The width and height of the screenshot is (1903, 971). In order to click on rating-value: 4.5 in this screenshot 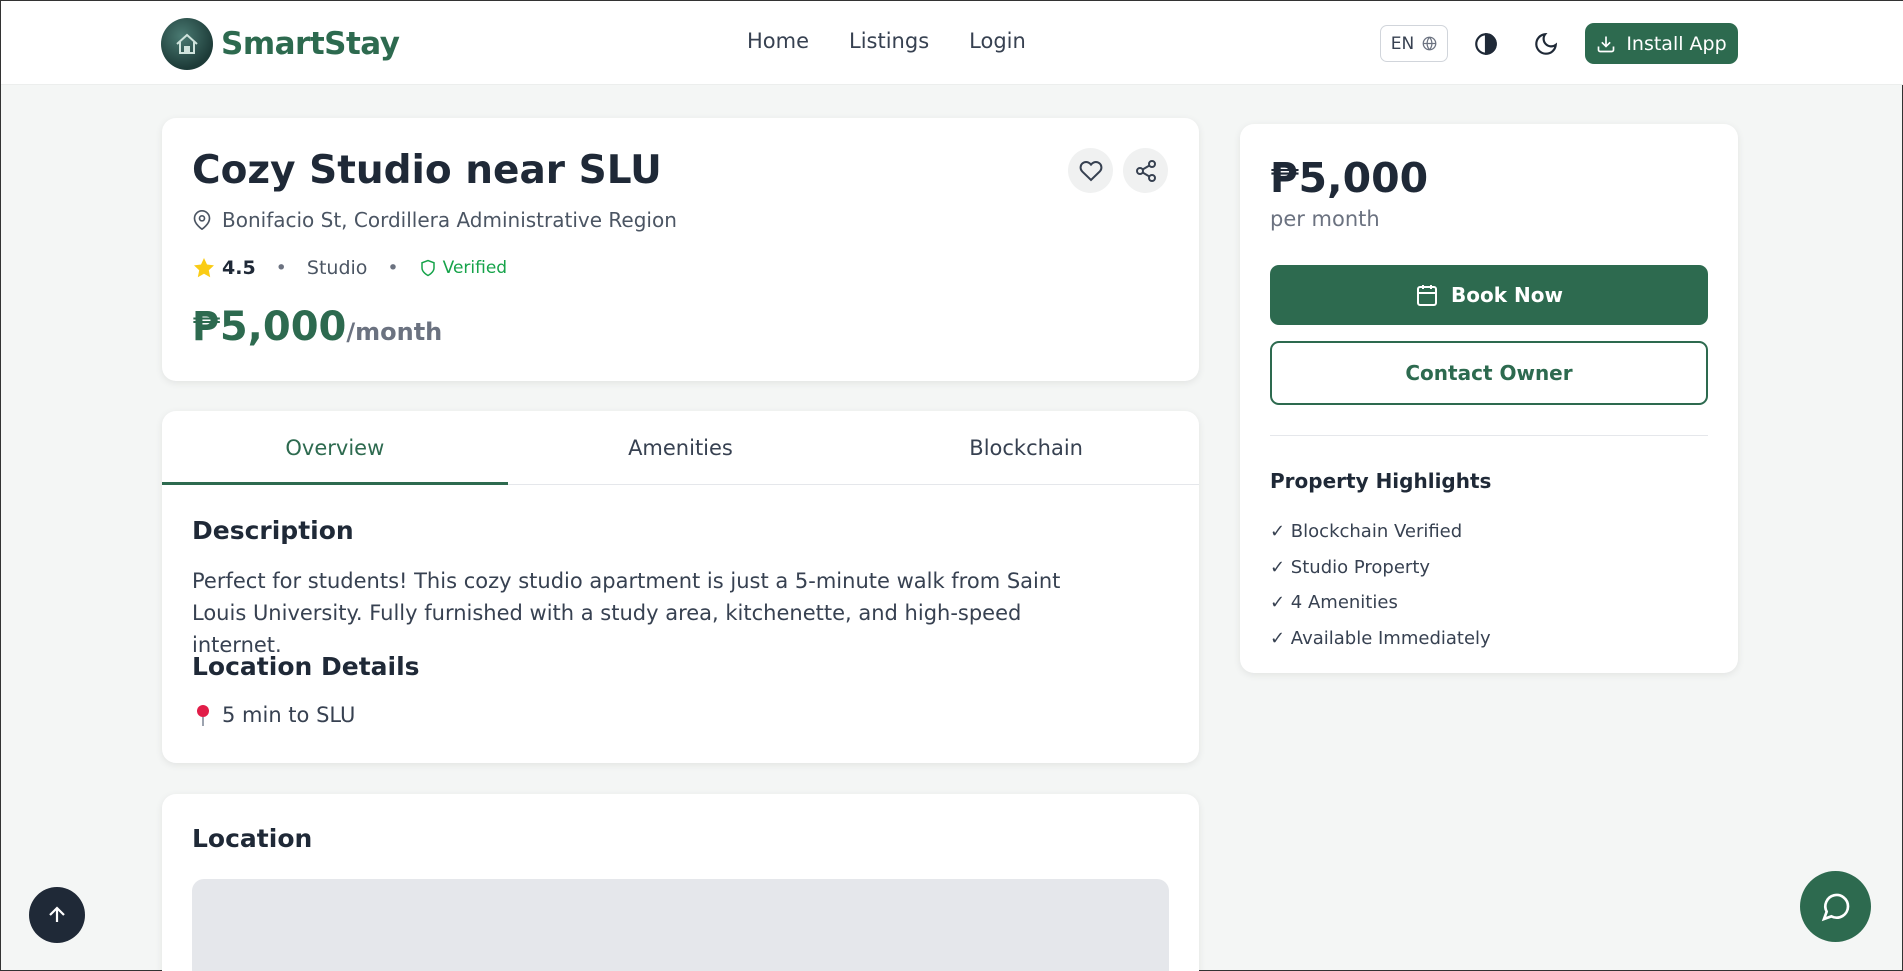, I will do `click(239, 268)`.